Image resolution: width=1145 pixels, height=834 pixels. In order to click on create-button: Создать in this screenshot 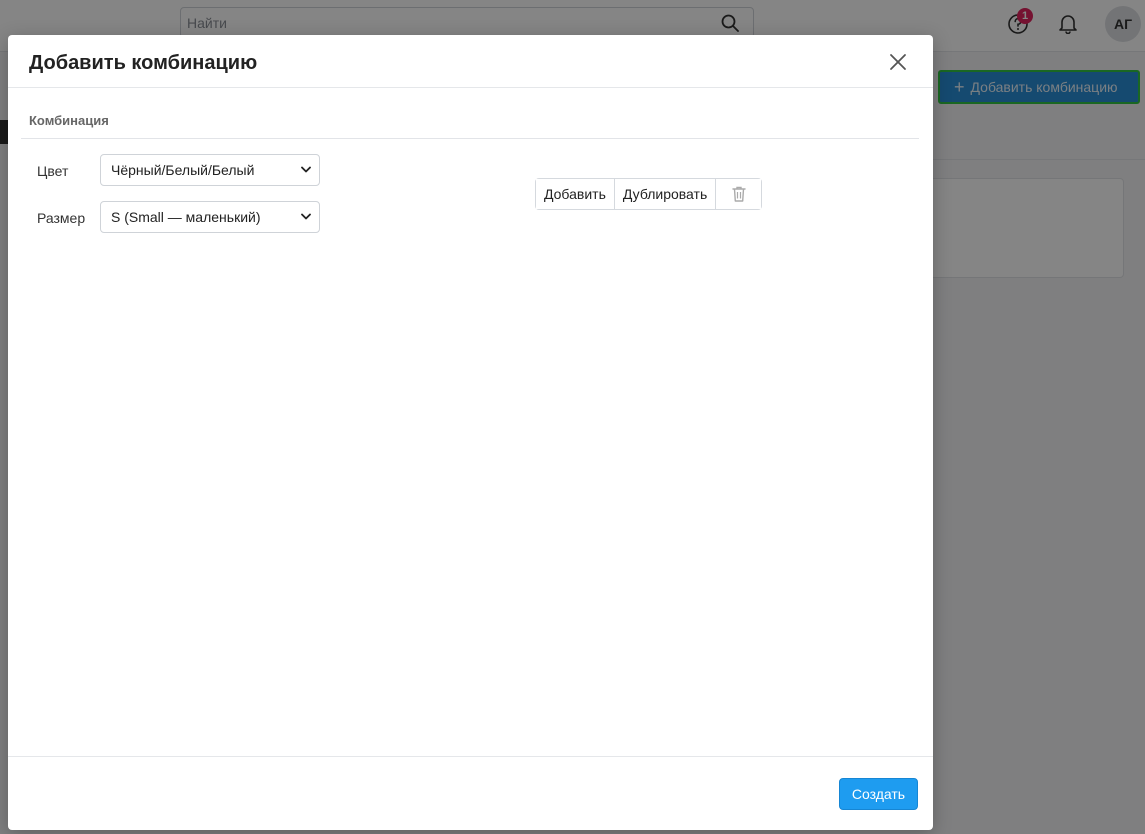, I will do `click(878, 794)`.